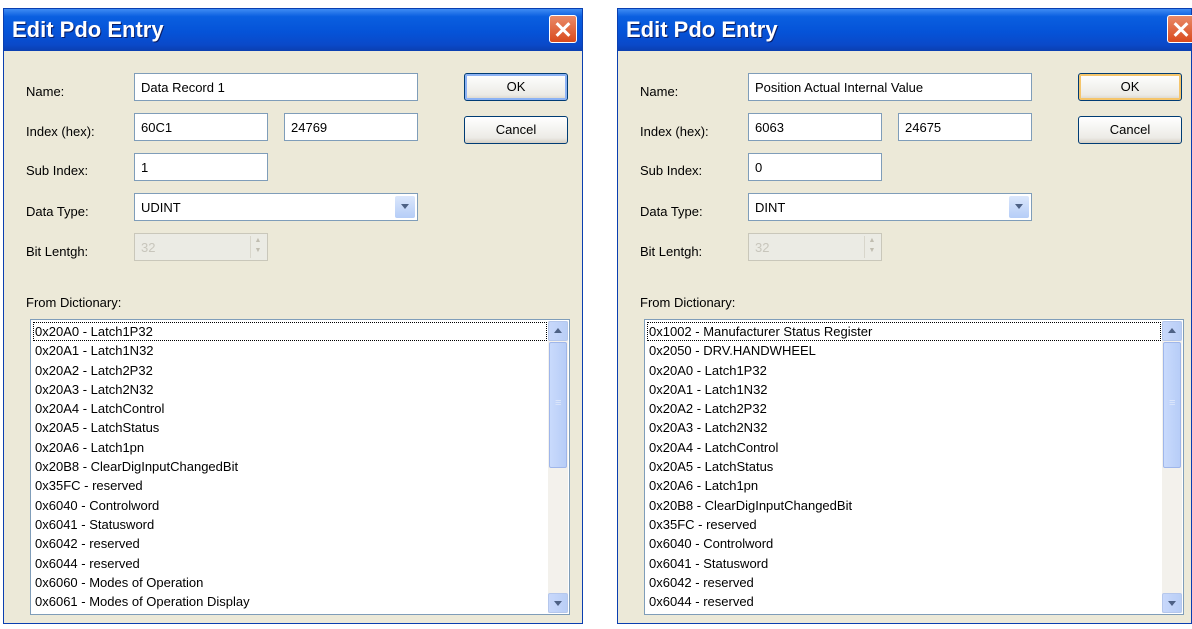 This screenshot has height=629, width=1192. What do you see at coordinates (890, 87) in the screenshot?
I see `name-field: Position Actual Internal Value` at bounding box center [890, 87].